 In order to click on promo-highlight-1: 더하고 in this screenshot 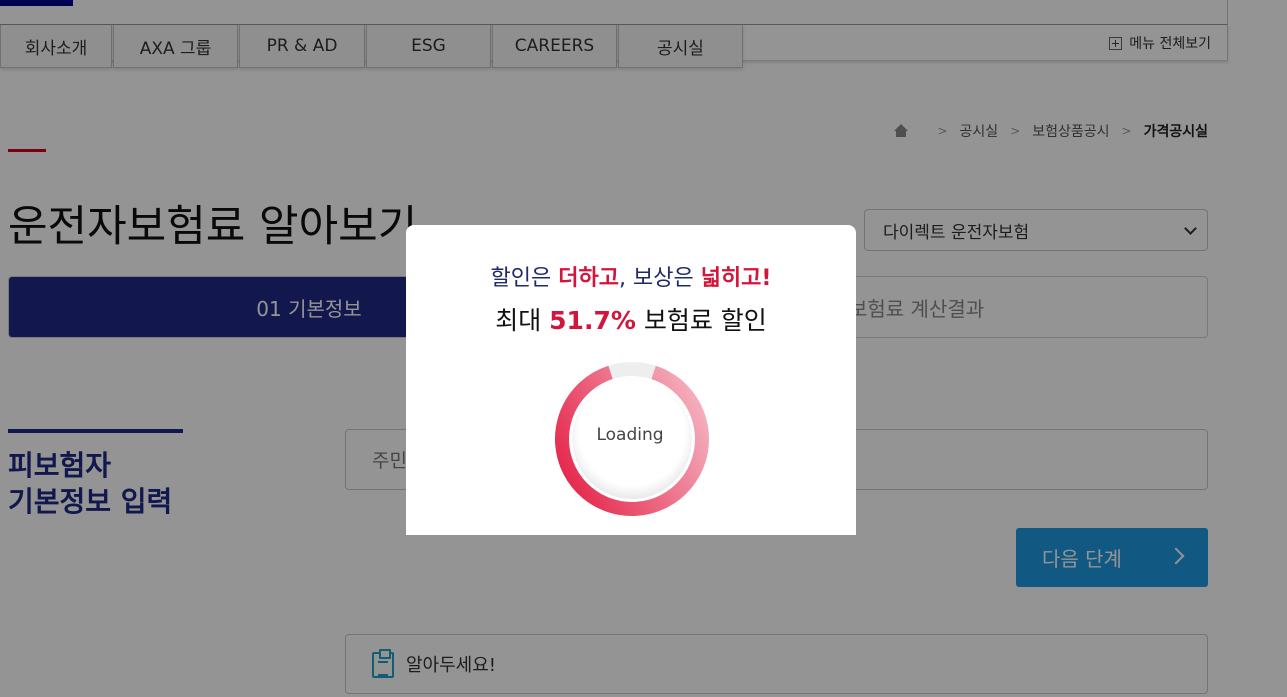, I will do `click(588, 278)`.